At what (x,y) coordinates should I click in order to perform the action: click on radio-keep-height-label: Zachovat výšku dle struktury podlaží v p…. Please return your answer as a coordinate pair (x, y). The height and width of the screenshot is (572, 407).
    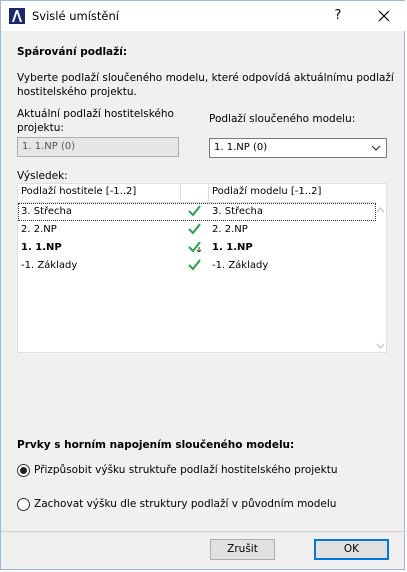
    Looking at the image, I should click on (185, 504).